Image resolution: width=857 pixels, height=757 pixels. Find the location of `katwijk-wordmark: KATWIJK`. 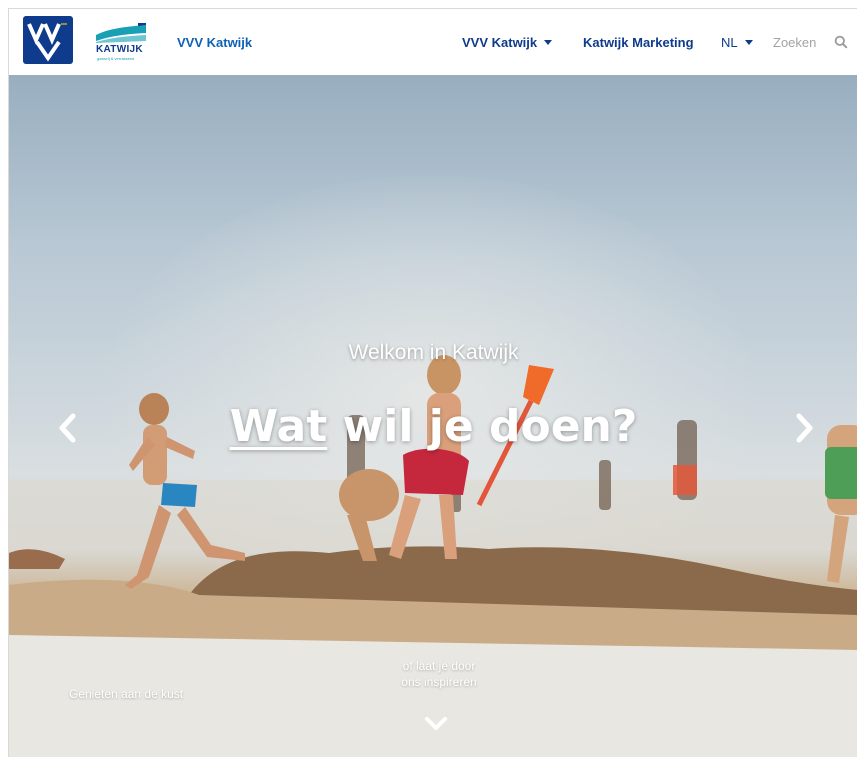

katwijk-wordmark: KATWIJK is located at coordinates (119, 49).